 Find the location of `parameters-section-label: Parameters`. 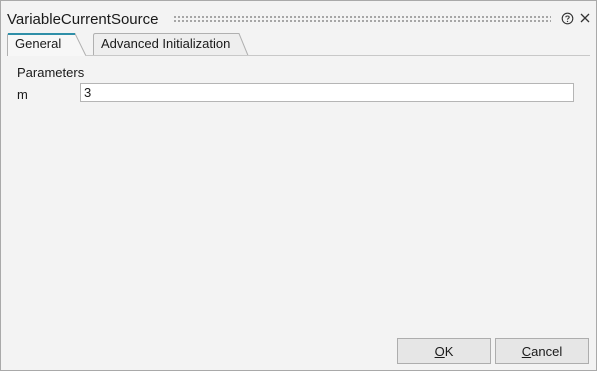

parameters-section-label: Parameters is located at coordinates (51, 72).